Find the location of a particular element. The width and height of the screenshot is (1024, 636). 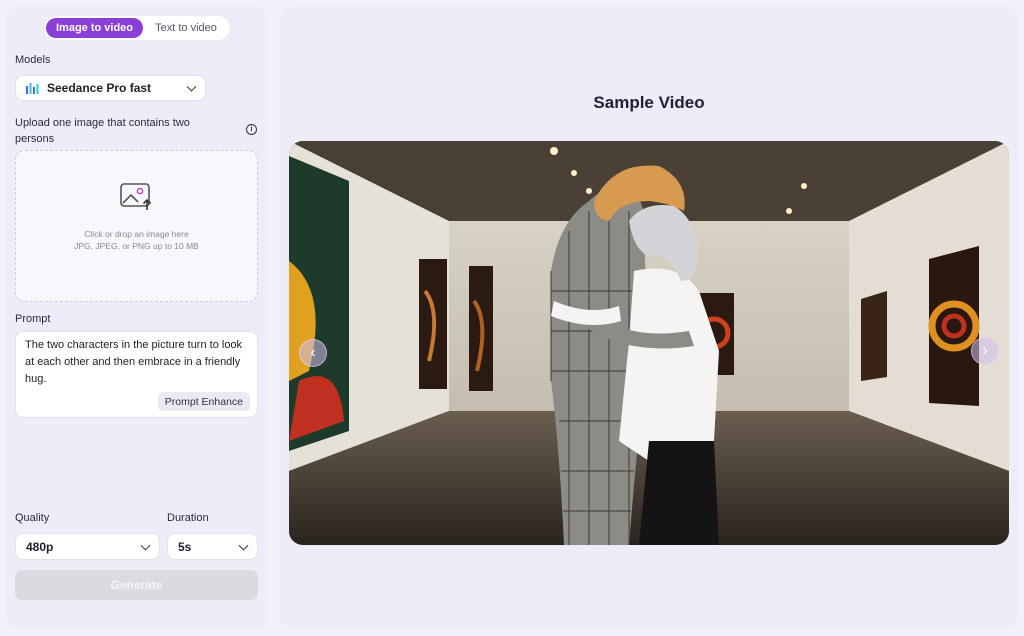

model-select-value: Seedance Pro fast is located at coordinates (99, 88).